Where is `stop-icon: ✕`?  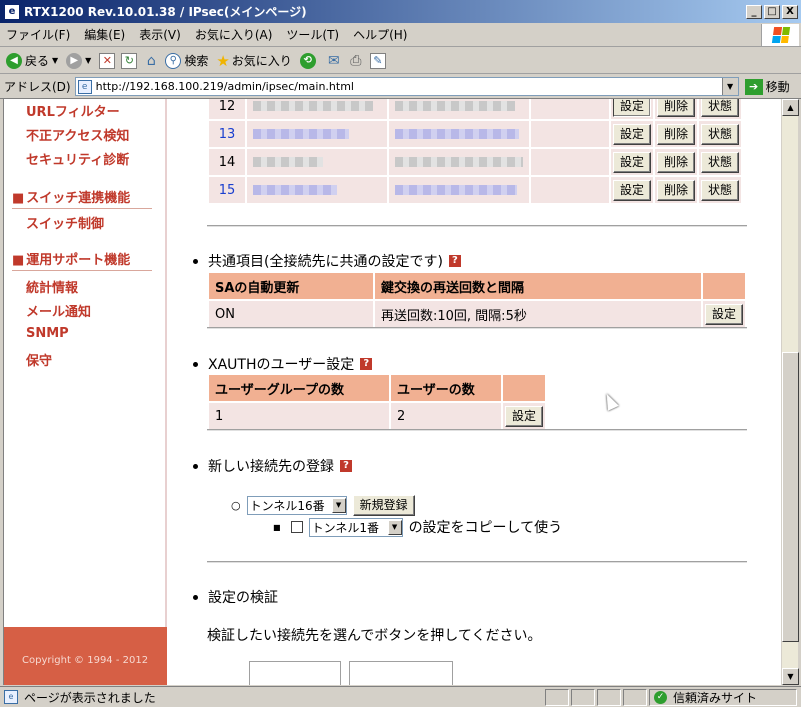 stop-icon: ✕ is located at coordinates (107, 60).